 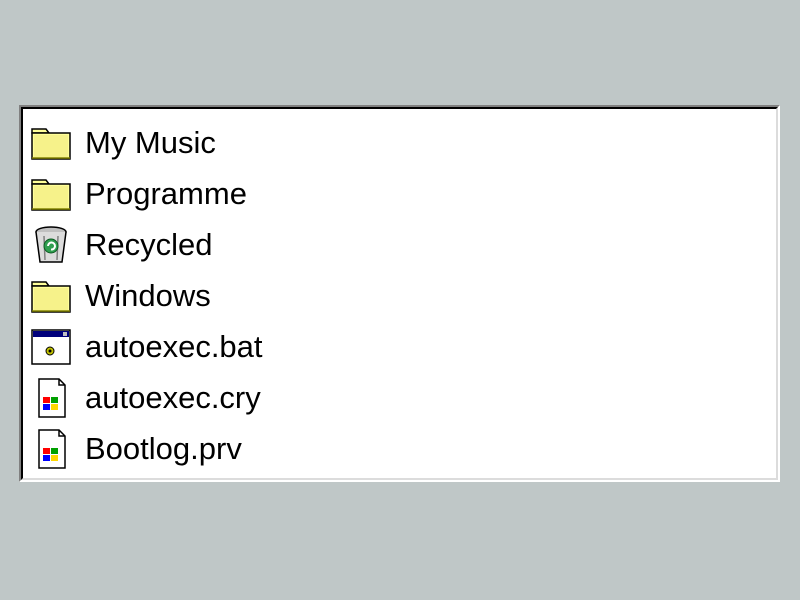 I want to click on list-item-windows: Windows, so click(x=146, y=295).